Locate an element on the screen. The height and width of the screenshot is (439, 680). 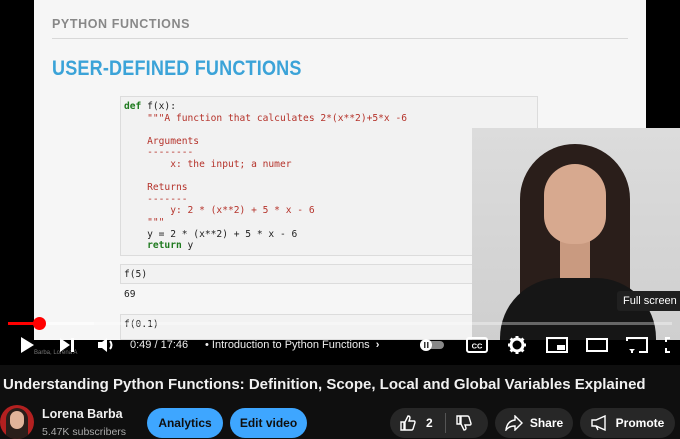
slide-title: USER-DEFINED FUNCTIONS is located at coordinates (177, 68).